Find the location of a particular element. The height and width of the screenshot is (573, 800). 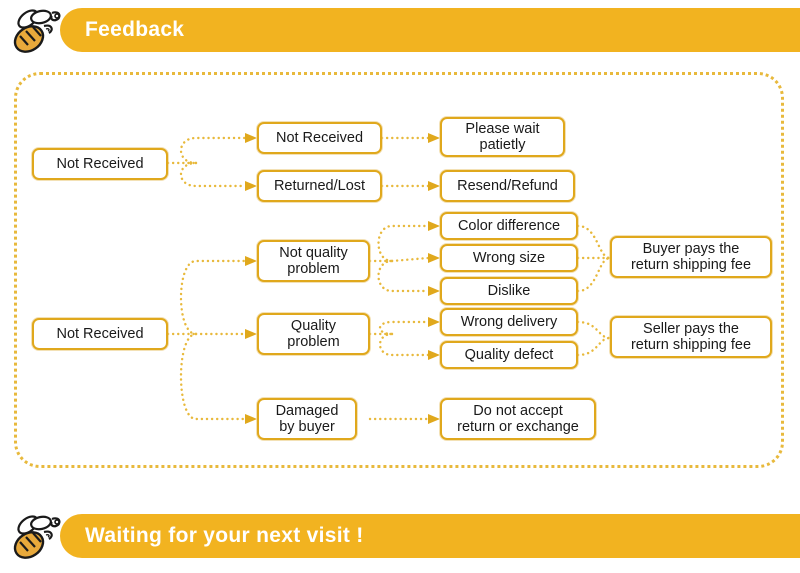

node-not-received-1: Not Received is located at coordinates (100, 164).